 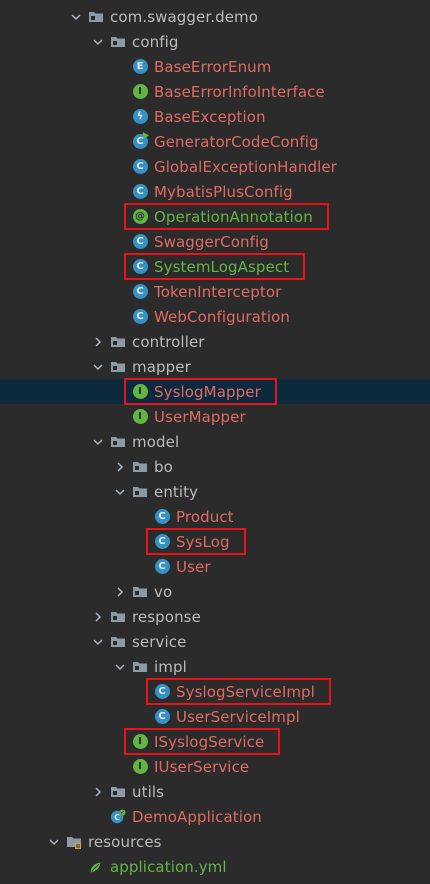 What do you see at coordinates (215, 291) in the screenshot?
I see `tree-row-tokeninterceptor: C TokenInterceptor` at bounding box center [215, 291].